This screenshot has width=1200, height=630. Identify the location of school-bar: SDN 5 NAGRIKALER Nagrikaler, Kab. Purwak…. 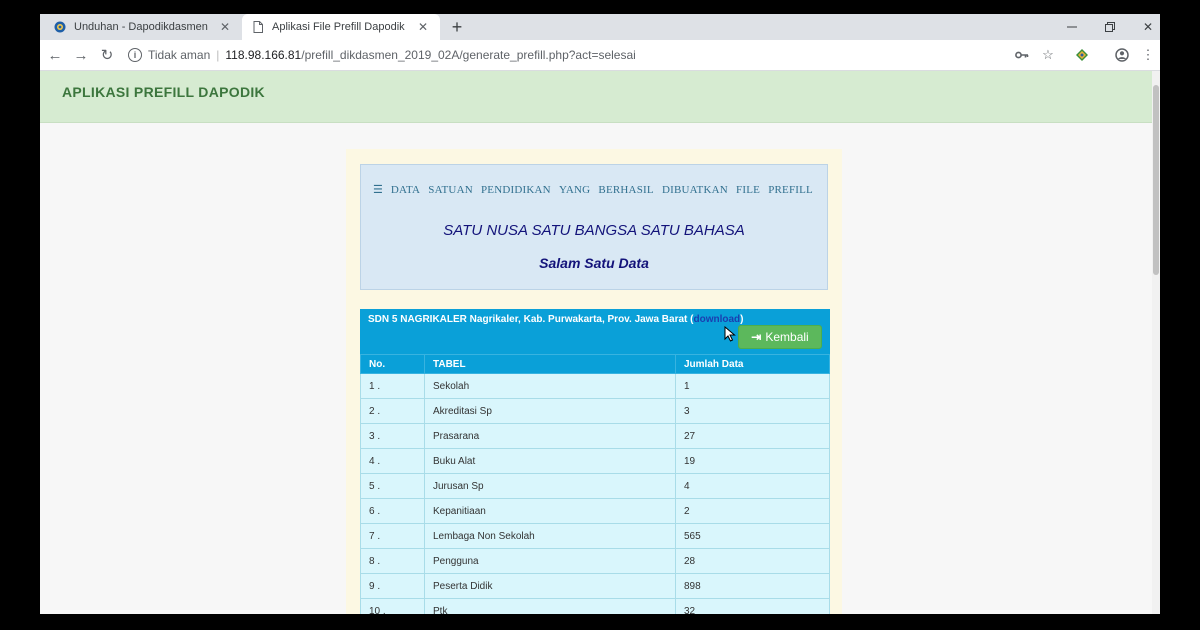
(595, 331).